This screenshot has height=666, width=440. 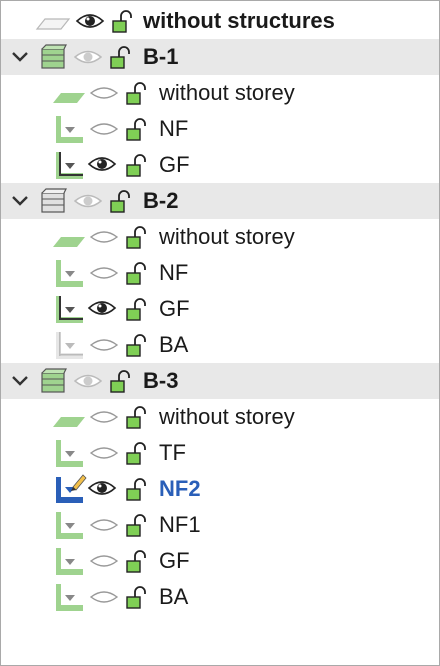 What do you see at coordinates (220, 381) in the screenshot?
I see `tree-row-building-b3: B-3` at bounding box center [220, 381].